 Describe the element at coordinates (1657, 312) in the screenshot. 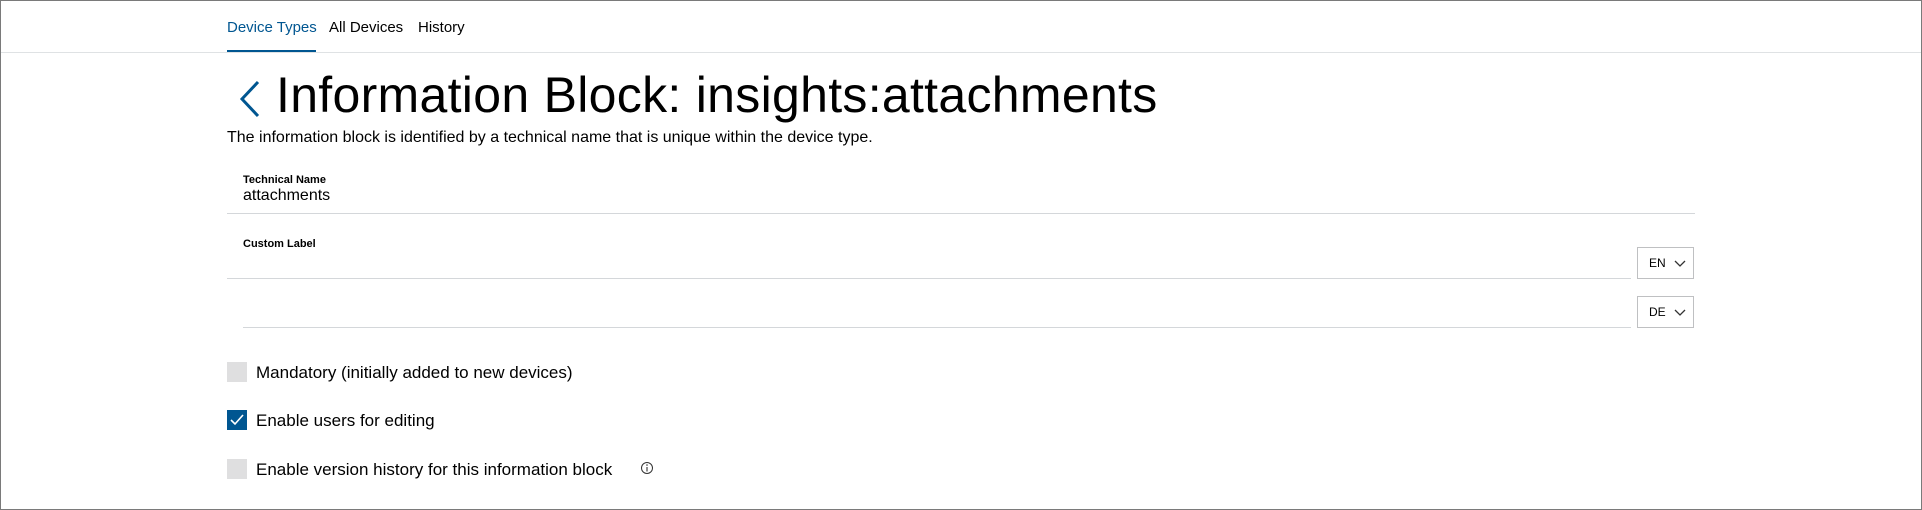

I see `language-code-de: DE` at that location.